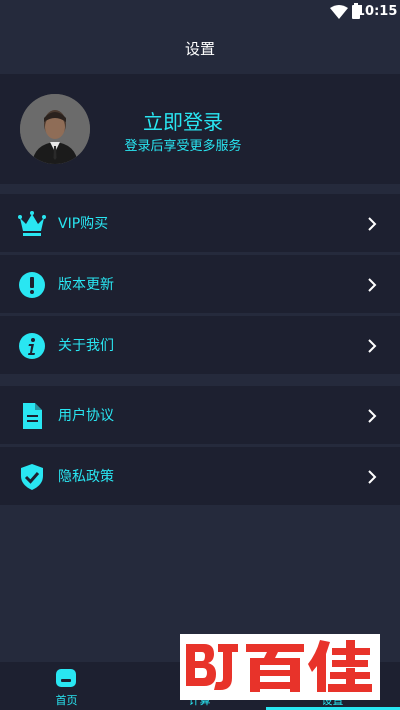 The width and height of the screenshot is (400, 710). I want to click on menu-item-user-agreement: 用户协议, so click(200, 416).